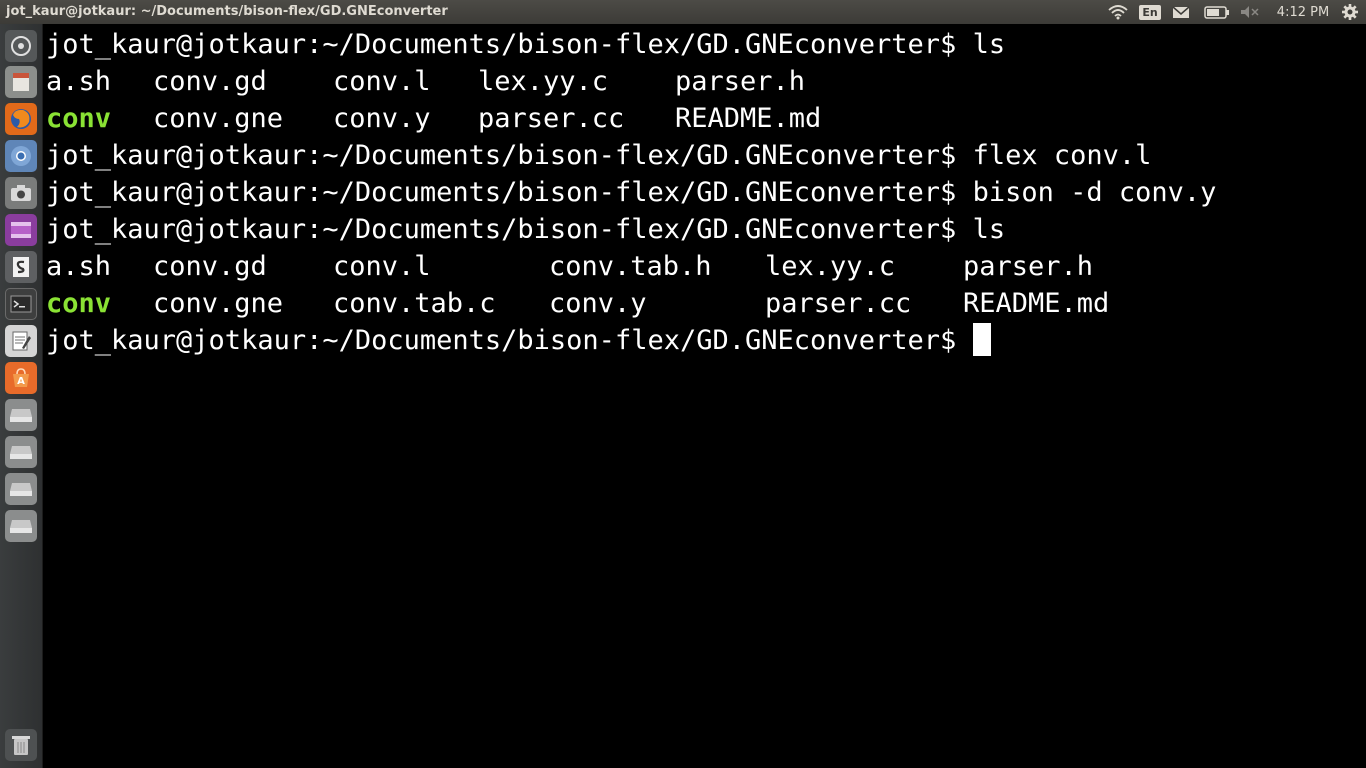 The height and width of the screenshot is (768, 1366). I want to click on keyboard-layout-icon: En, so click(1150, 12).